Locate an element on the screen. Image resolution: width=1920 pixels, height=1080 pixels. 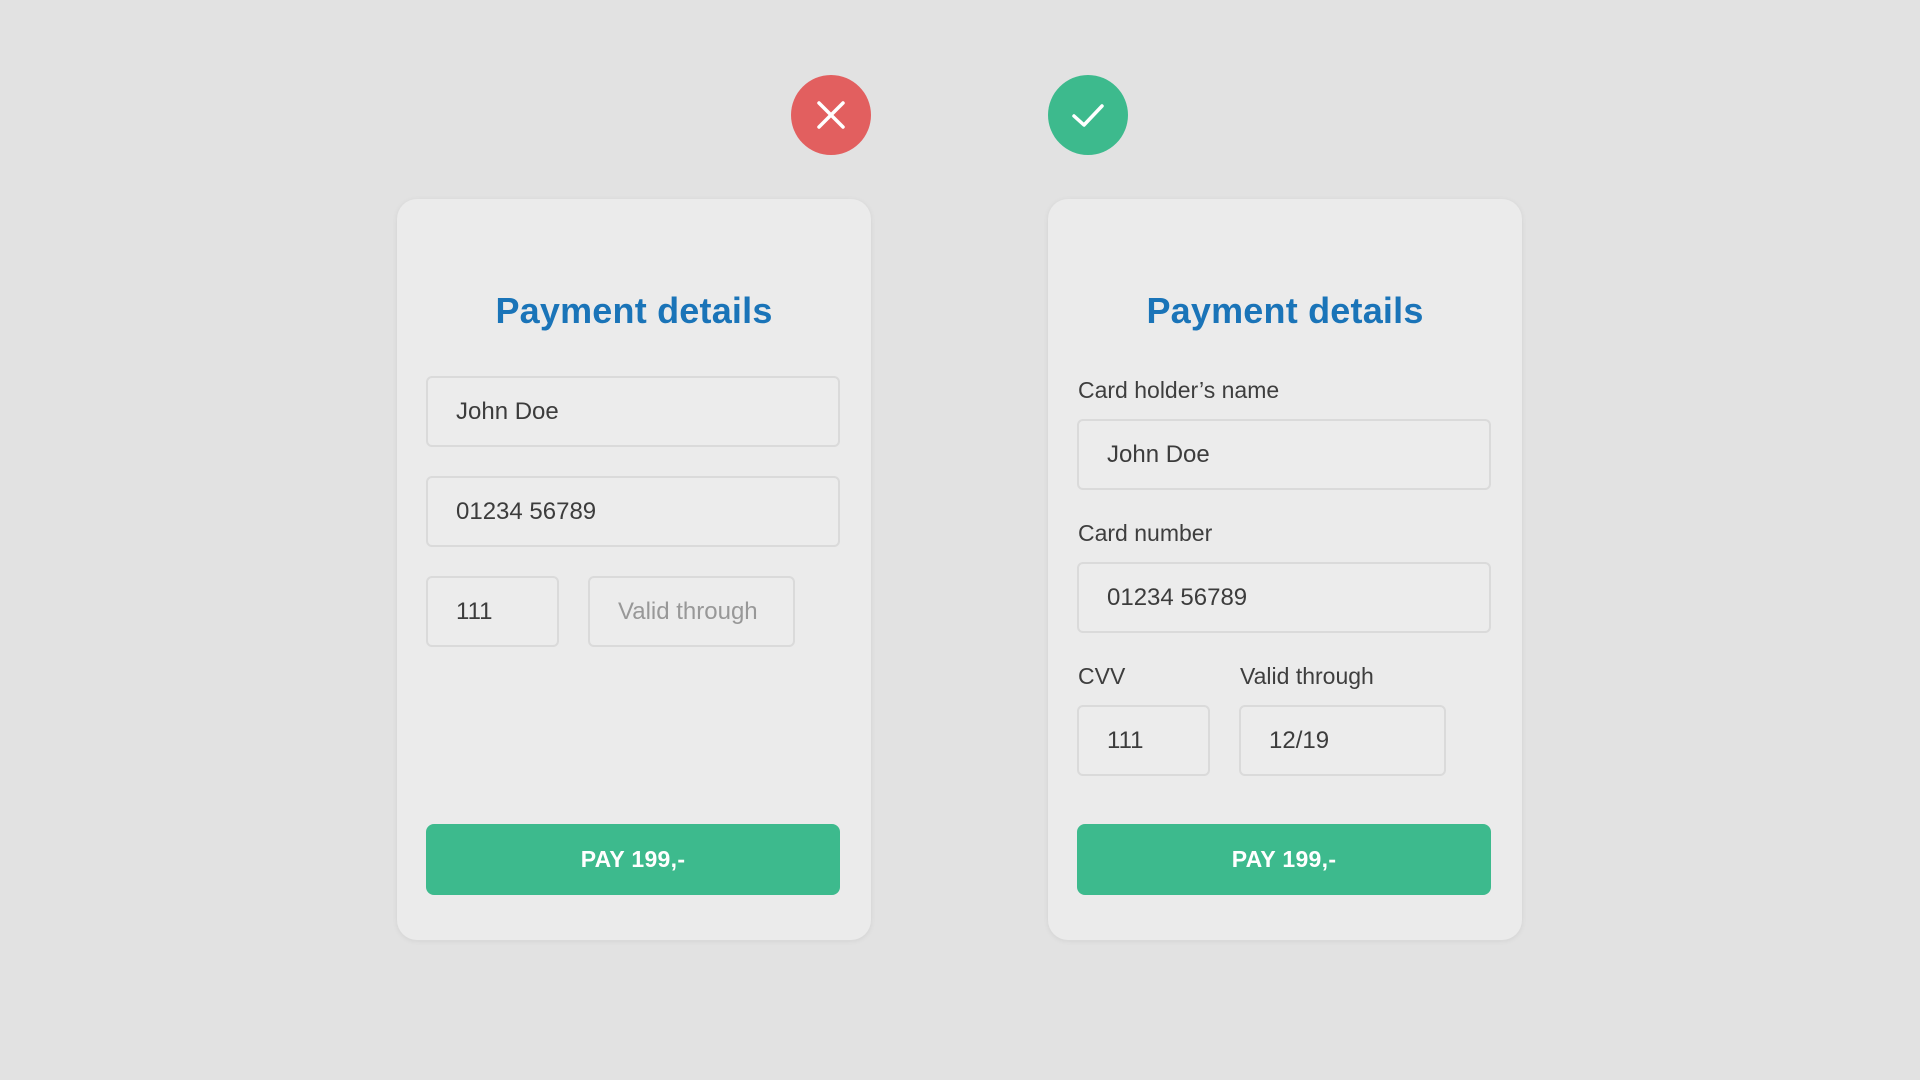
field-placeholder: Valid through is located at coordinates (688, 611).